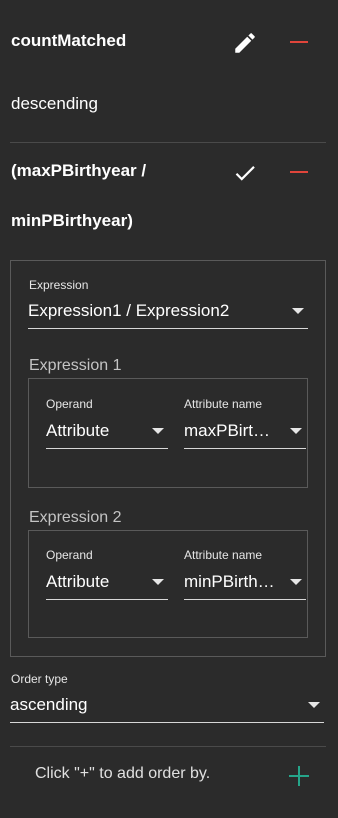 The image size is (338, 818). I want to click on expression1-title: Expression 1, so click(75, 365).